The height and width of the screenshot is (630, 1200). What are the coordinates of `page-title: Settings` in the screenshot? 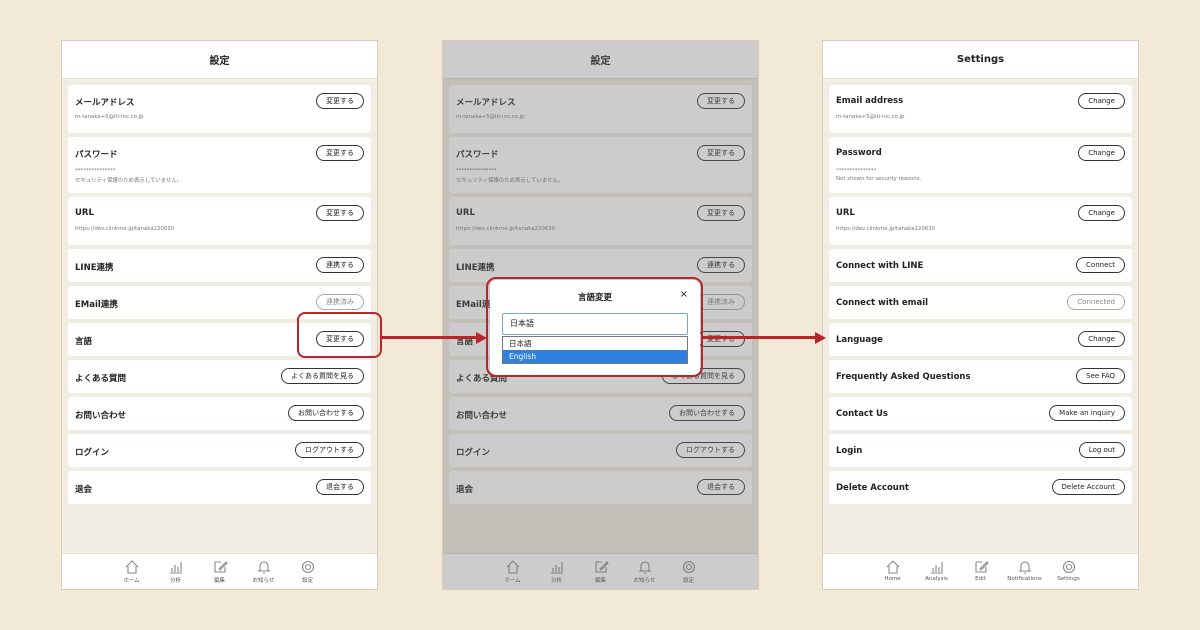 It's located at (980, 60).